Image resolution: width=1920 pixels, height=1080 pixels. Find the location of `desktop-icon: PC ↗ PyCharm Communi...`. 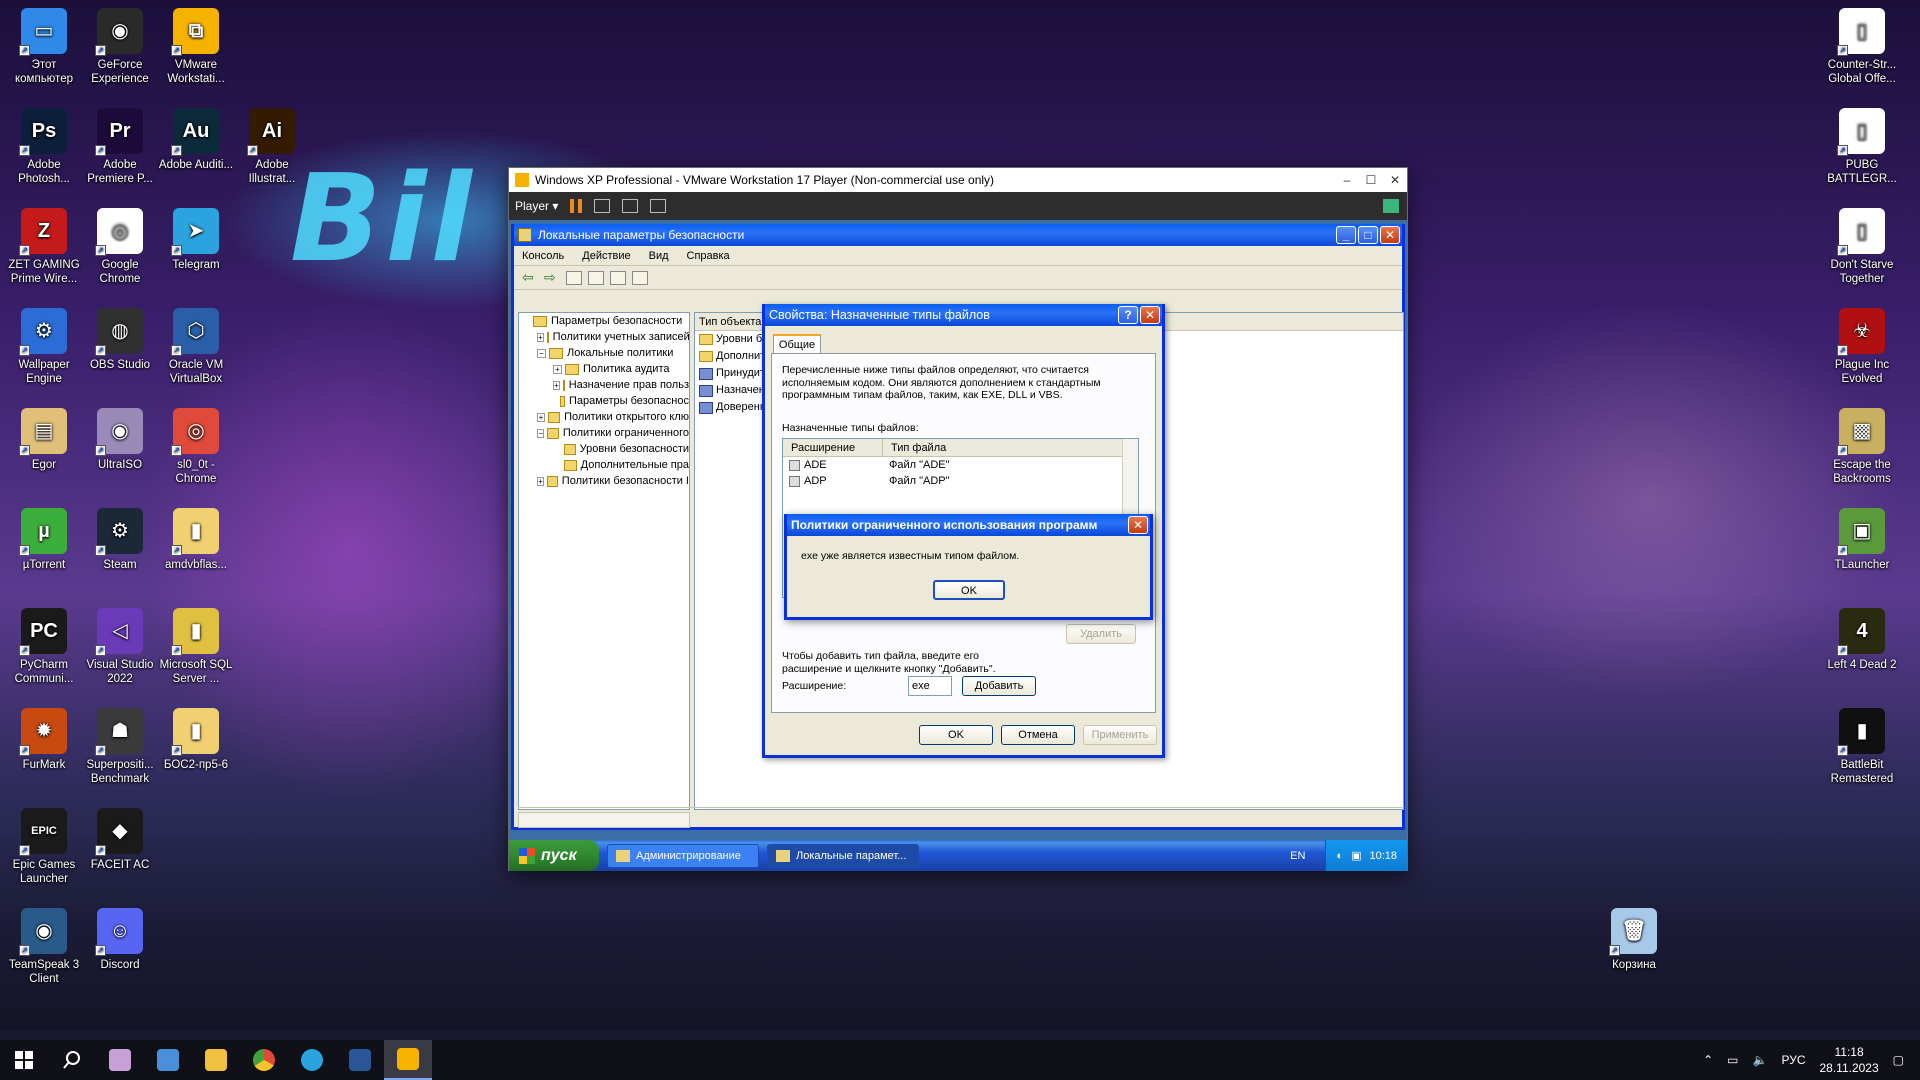

desktop-icon: PC ↗ PyCharm Communi... is located at coordinates (44, 647).